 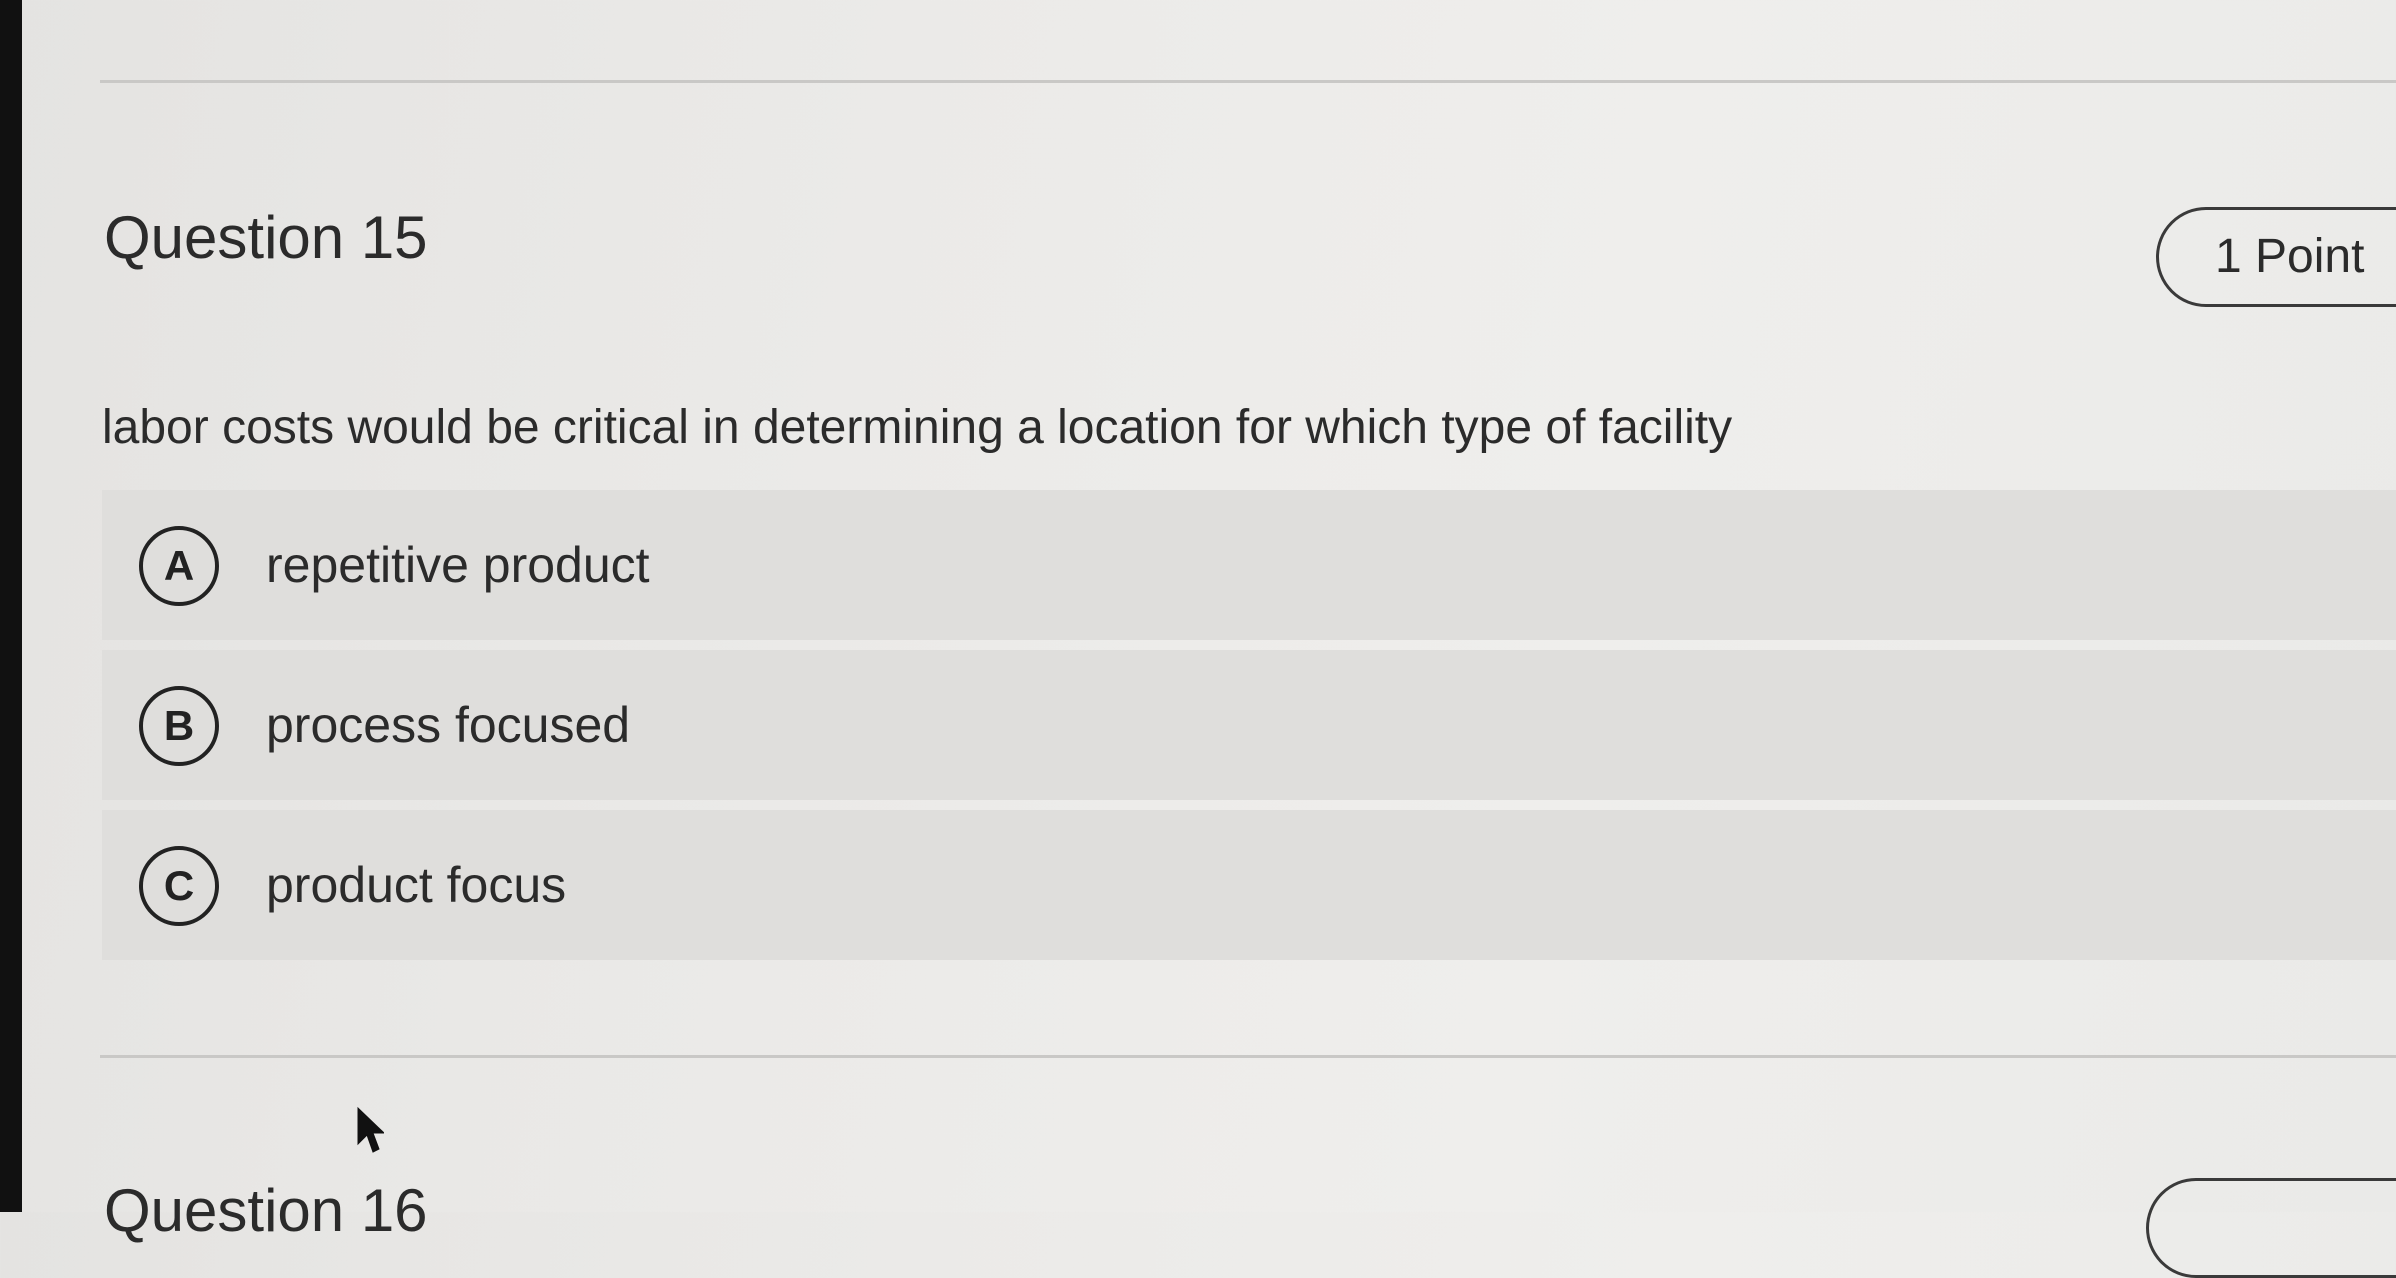 I want to click on answer-option-b: B process focused, so click(x=1249, y=725).